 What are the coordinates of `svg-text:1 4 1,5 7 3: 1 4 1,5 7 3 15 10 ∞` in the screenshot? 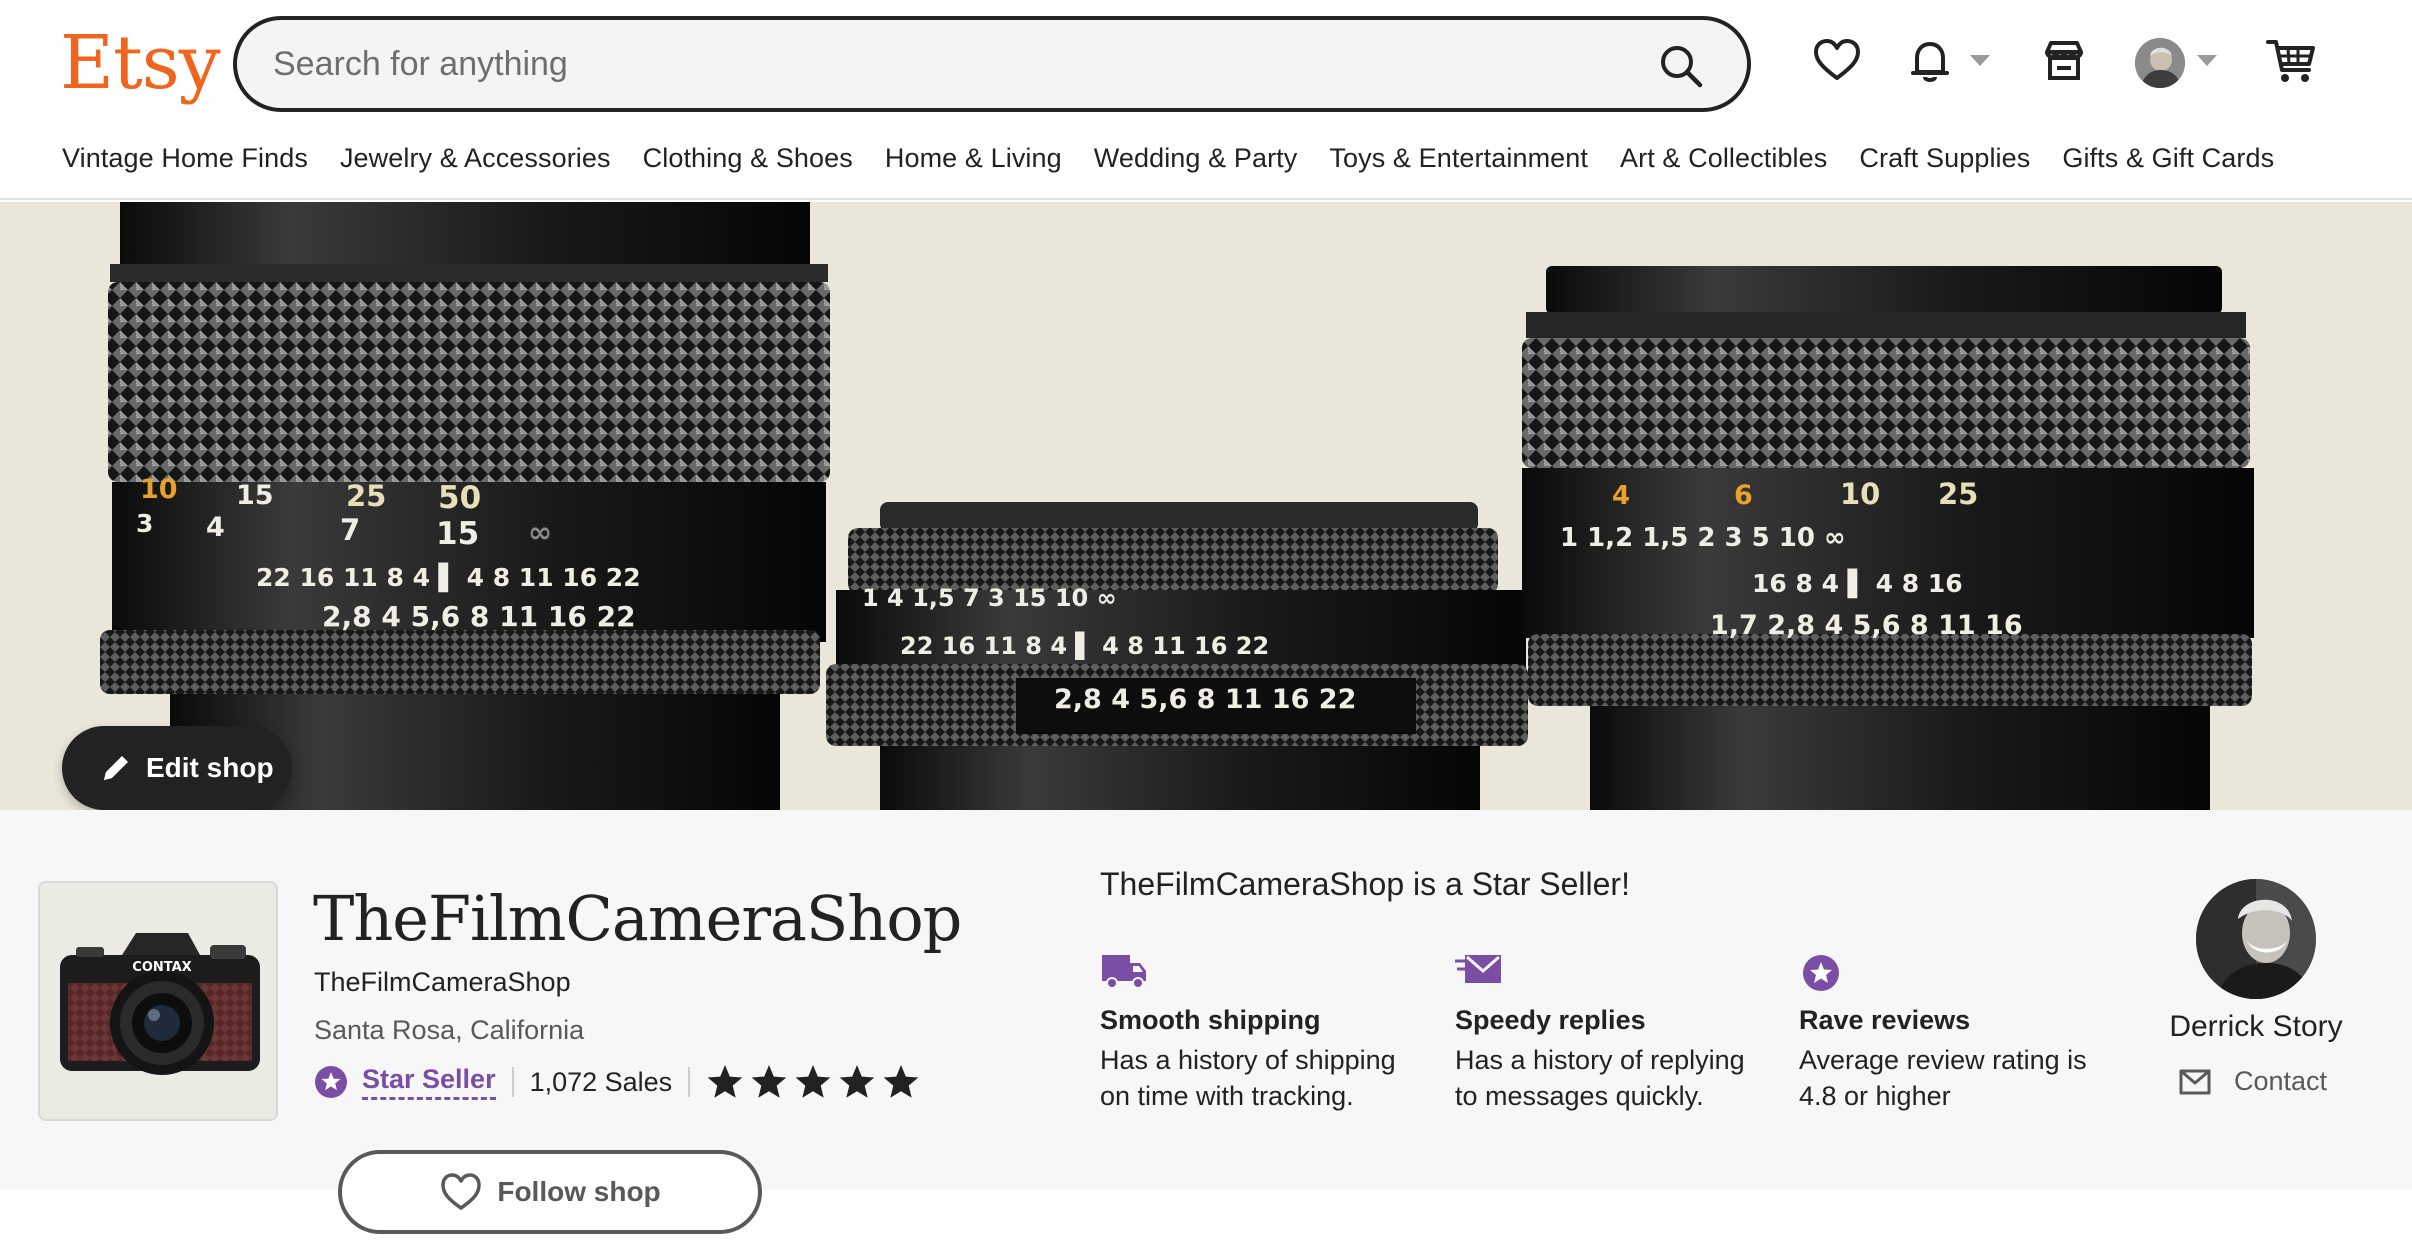 It's located at (989, 598).